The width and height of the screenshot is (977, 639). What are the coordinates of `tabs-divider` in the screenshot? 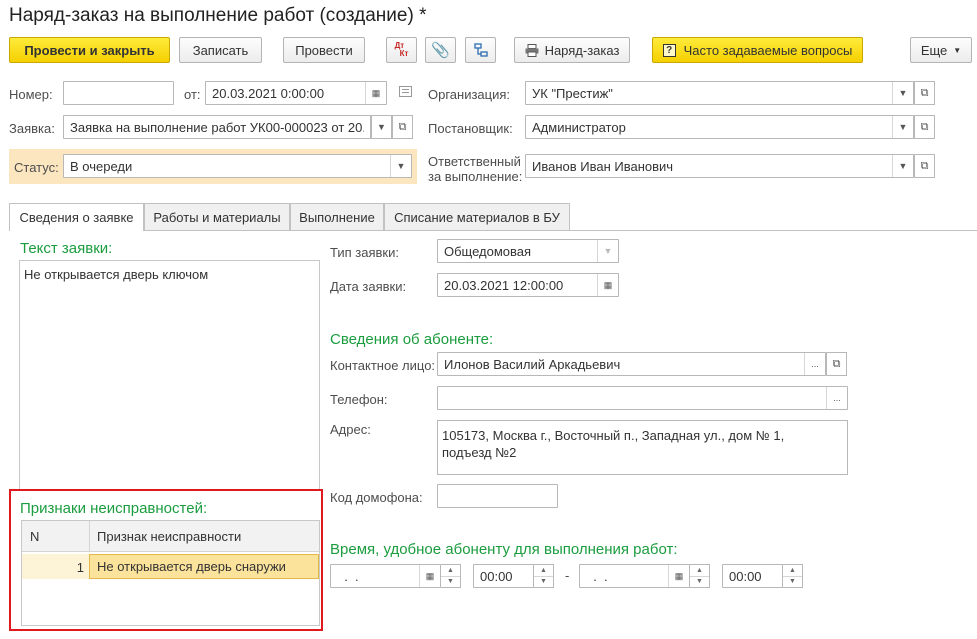 It's located at (493, 230).